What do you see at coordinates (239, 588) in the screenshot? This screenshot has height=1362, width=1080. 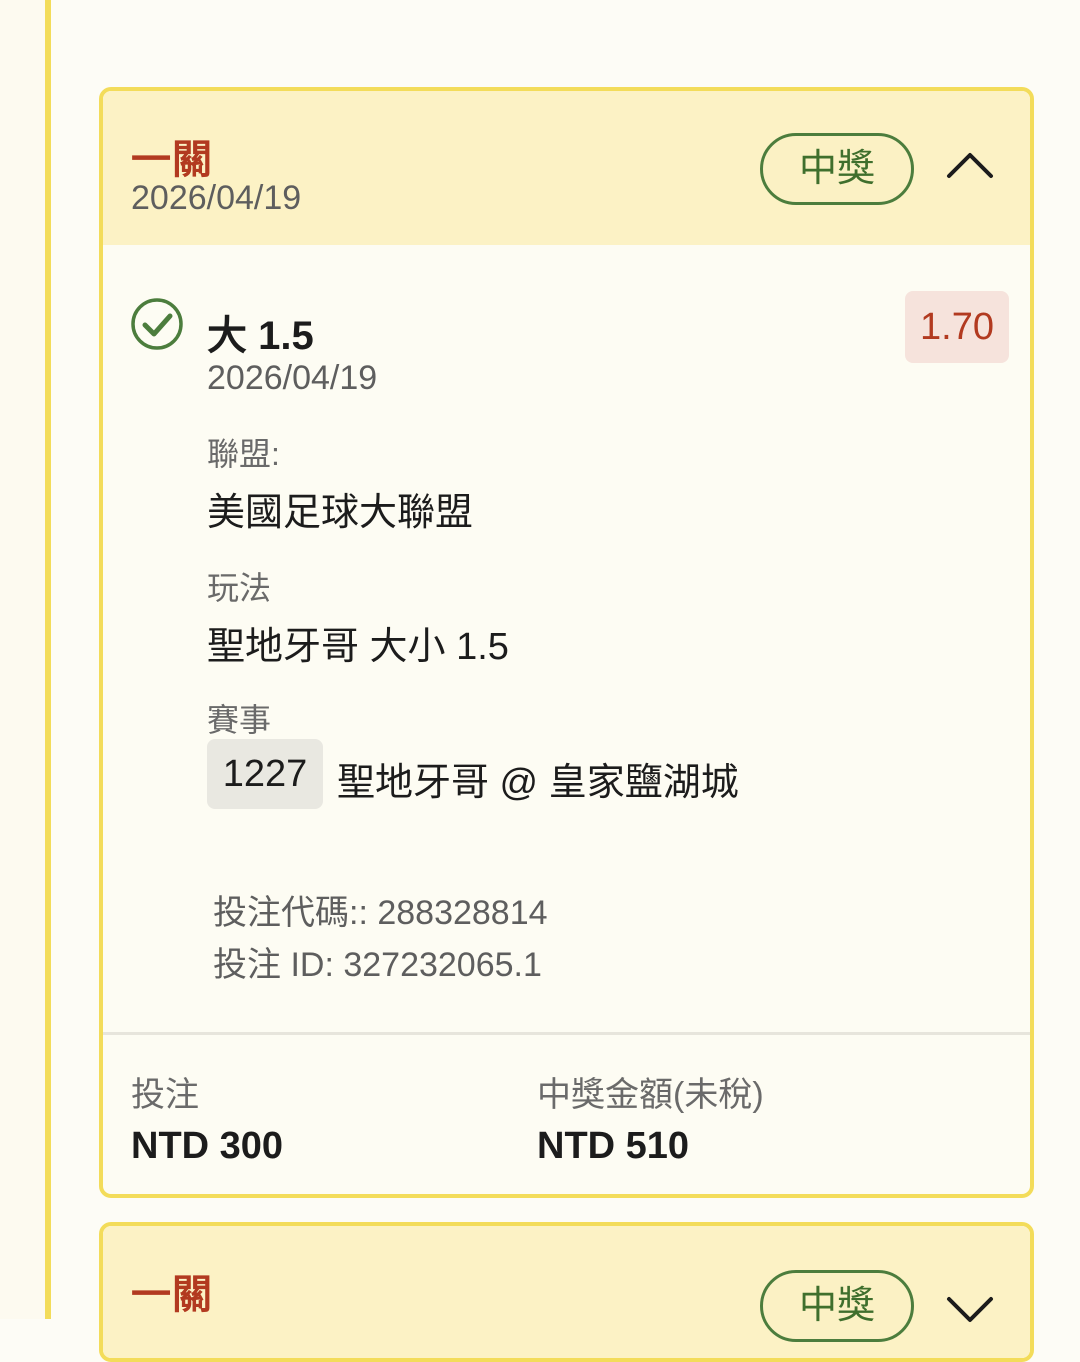 I see `market-label: 玩法` at bounding box center [239, 588].